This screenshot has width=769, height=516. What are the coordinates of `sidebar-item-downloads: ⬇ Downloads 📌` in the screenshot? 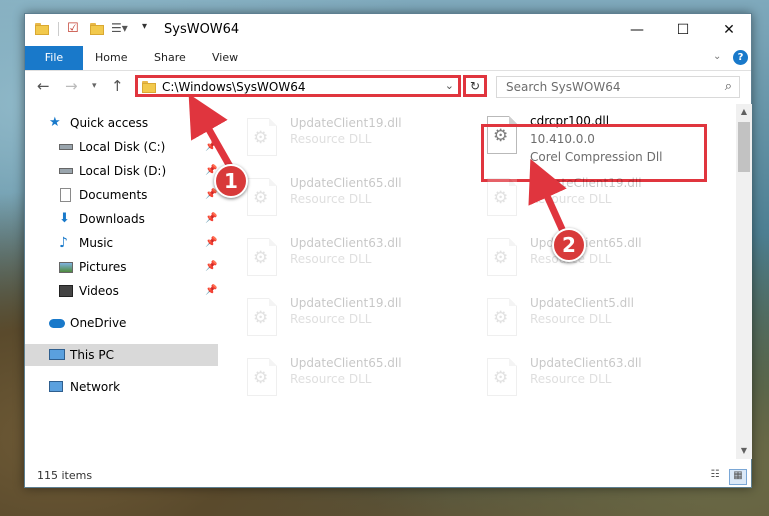 It's located at (121, 219).